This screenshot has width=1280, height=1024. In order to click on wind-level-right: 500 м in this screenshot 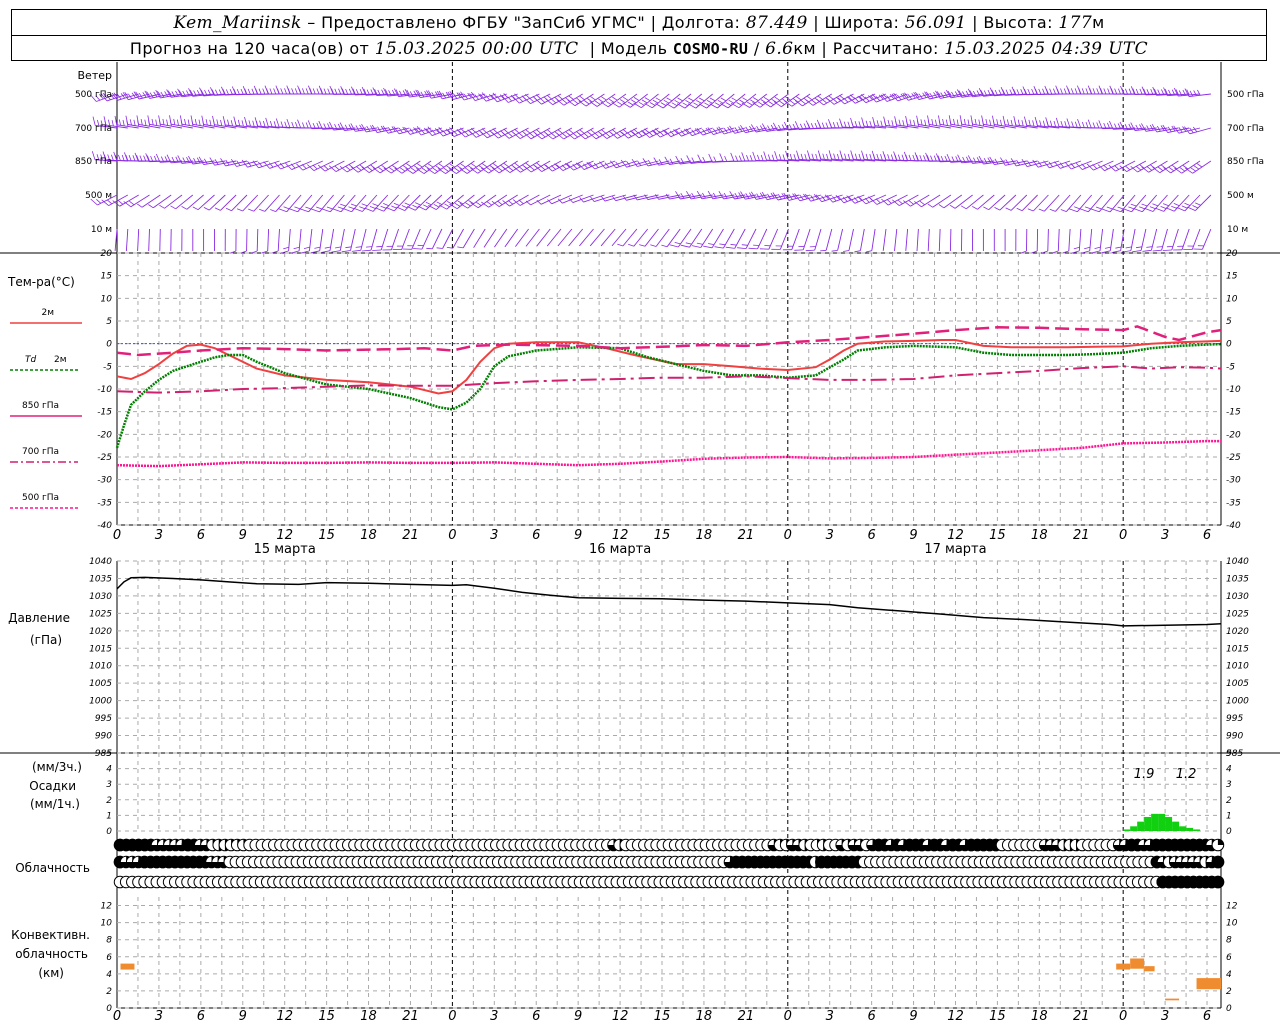, I will do `click(1240, 196)`.